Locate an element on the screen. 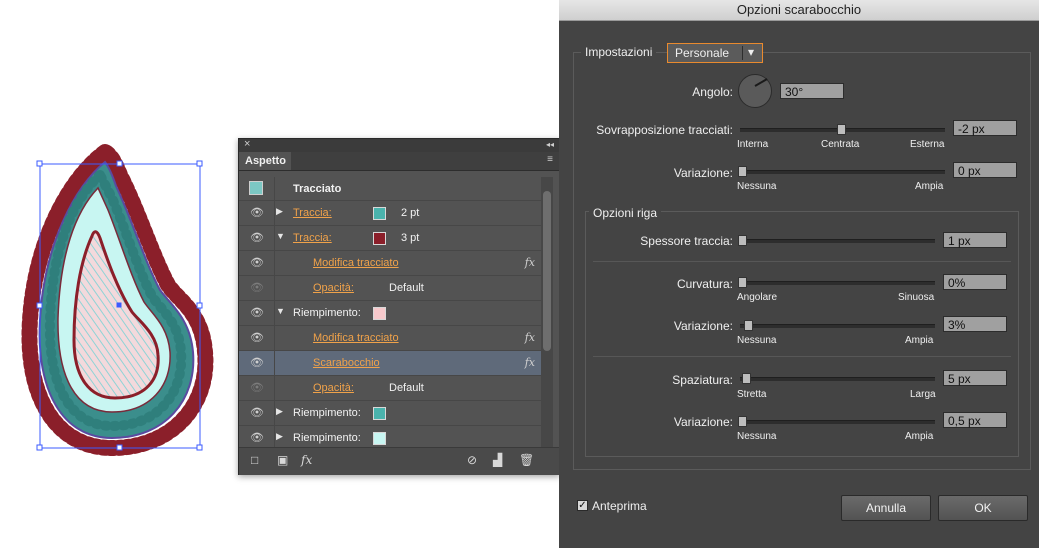  delete-item-icon: 🗑 is located at coordinates (526, 460).